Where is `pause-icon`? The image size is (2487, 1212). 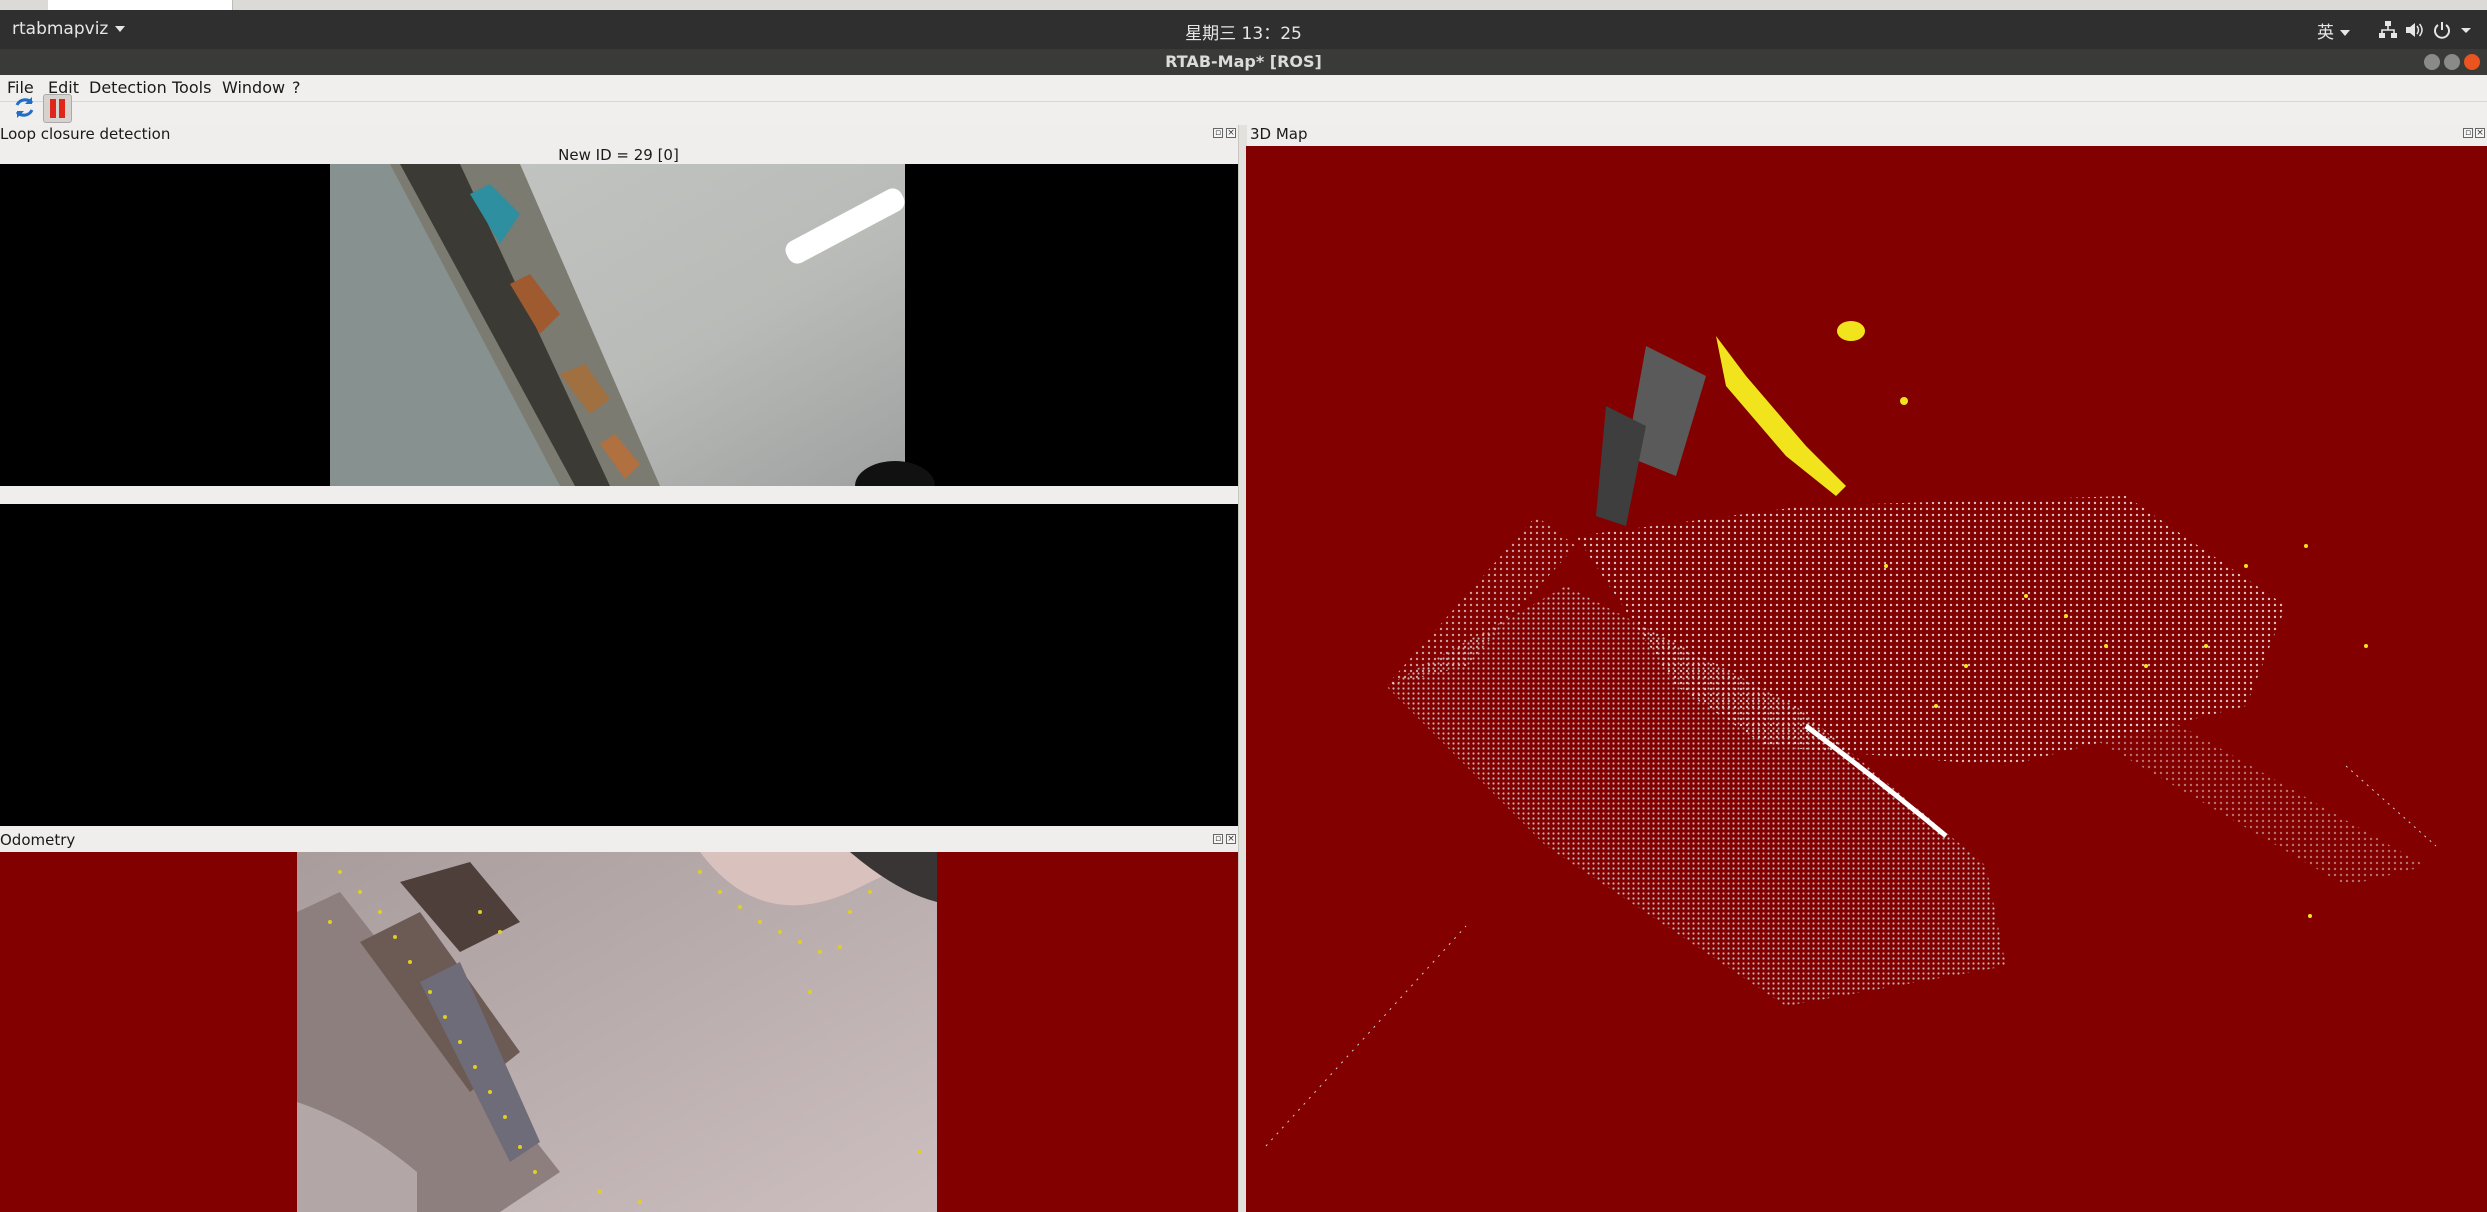 pause-icon is located at coordinates (57, 108).